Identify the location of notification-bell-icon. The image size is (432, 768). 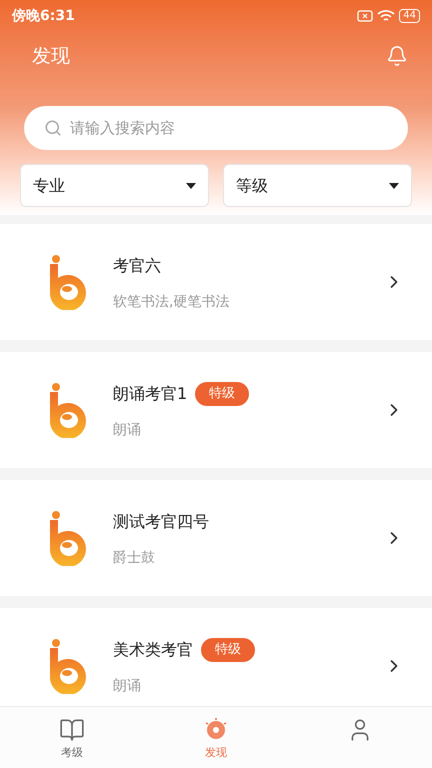
(397, 56).